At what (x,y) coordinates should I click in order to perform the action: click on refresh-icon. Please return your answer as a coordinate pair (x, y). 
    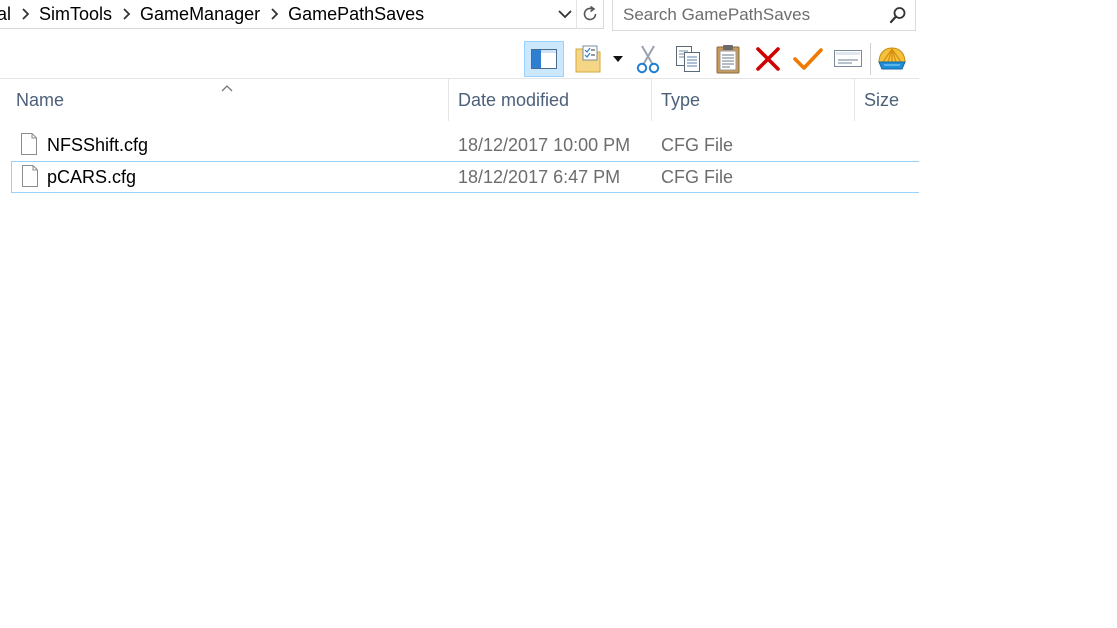
    Looking at the image, I should click on (590, 13).